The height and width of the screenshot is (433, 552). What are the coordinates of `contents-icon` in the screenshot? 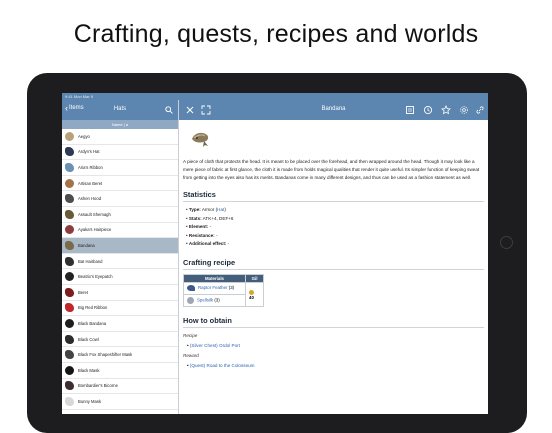 It's located at (410, 110).